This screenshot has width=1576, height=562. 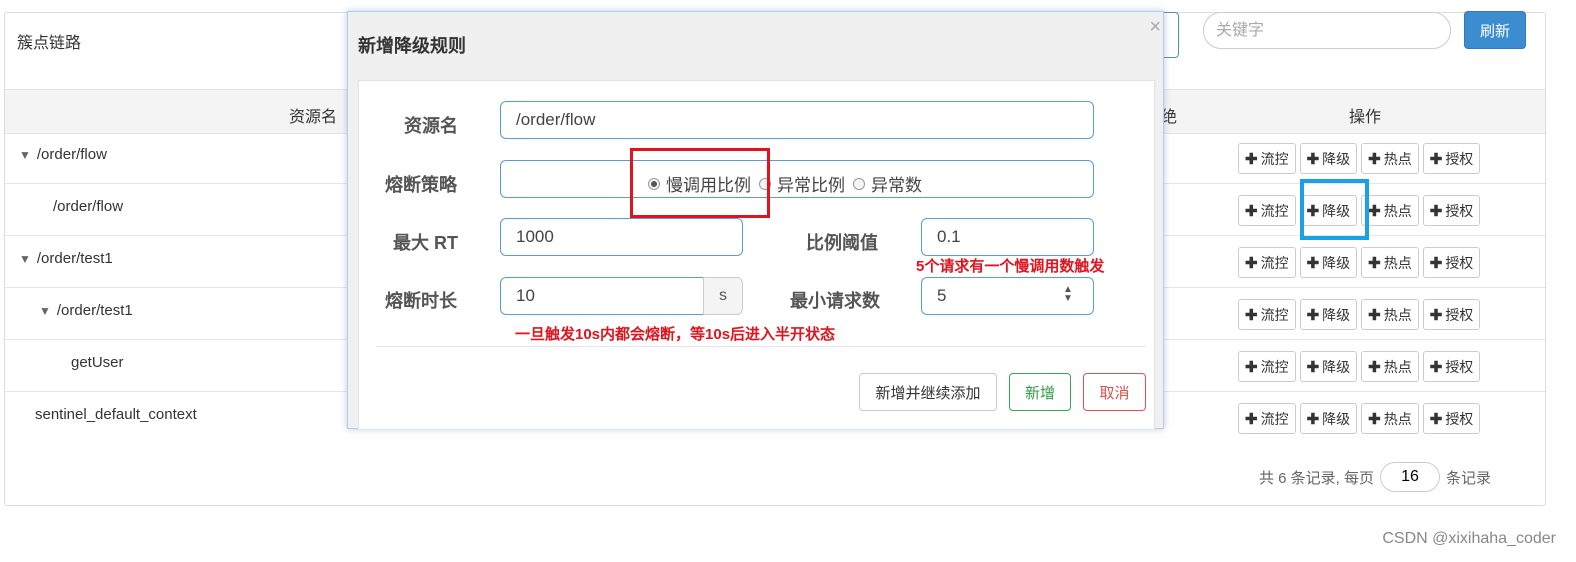 What do you see at coordinates (723, 296) in the screenshot?
I see `duration-unit: s` at bounding box center [723, 296].